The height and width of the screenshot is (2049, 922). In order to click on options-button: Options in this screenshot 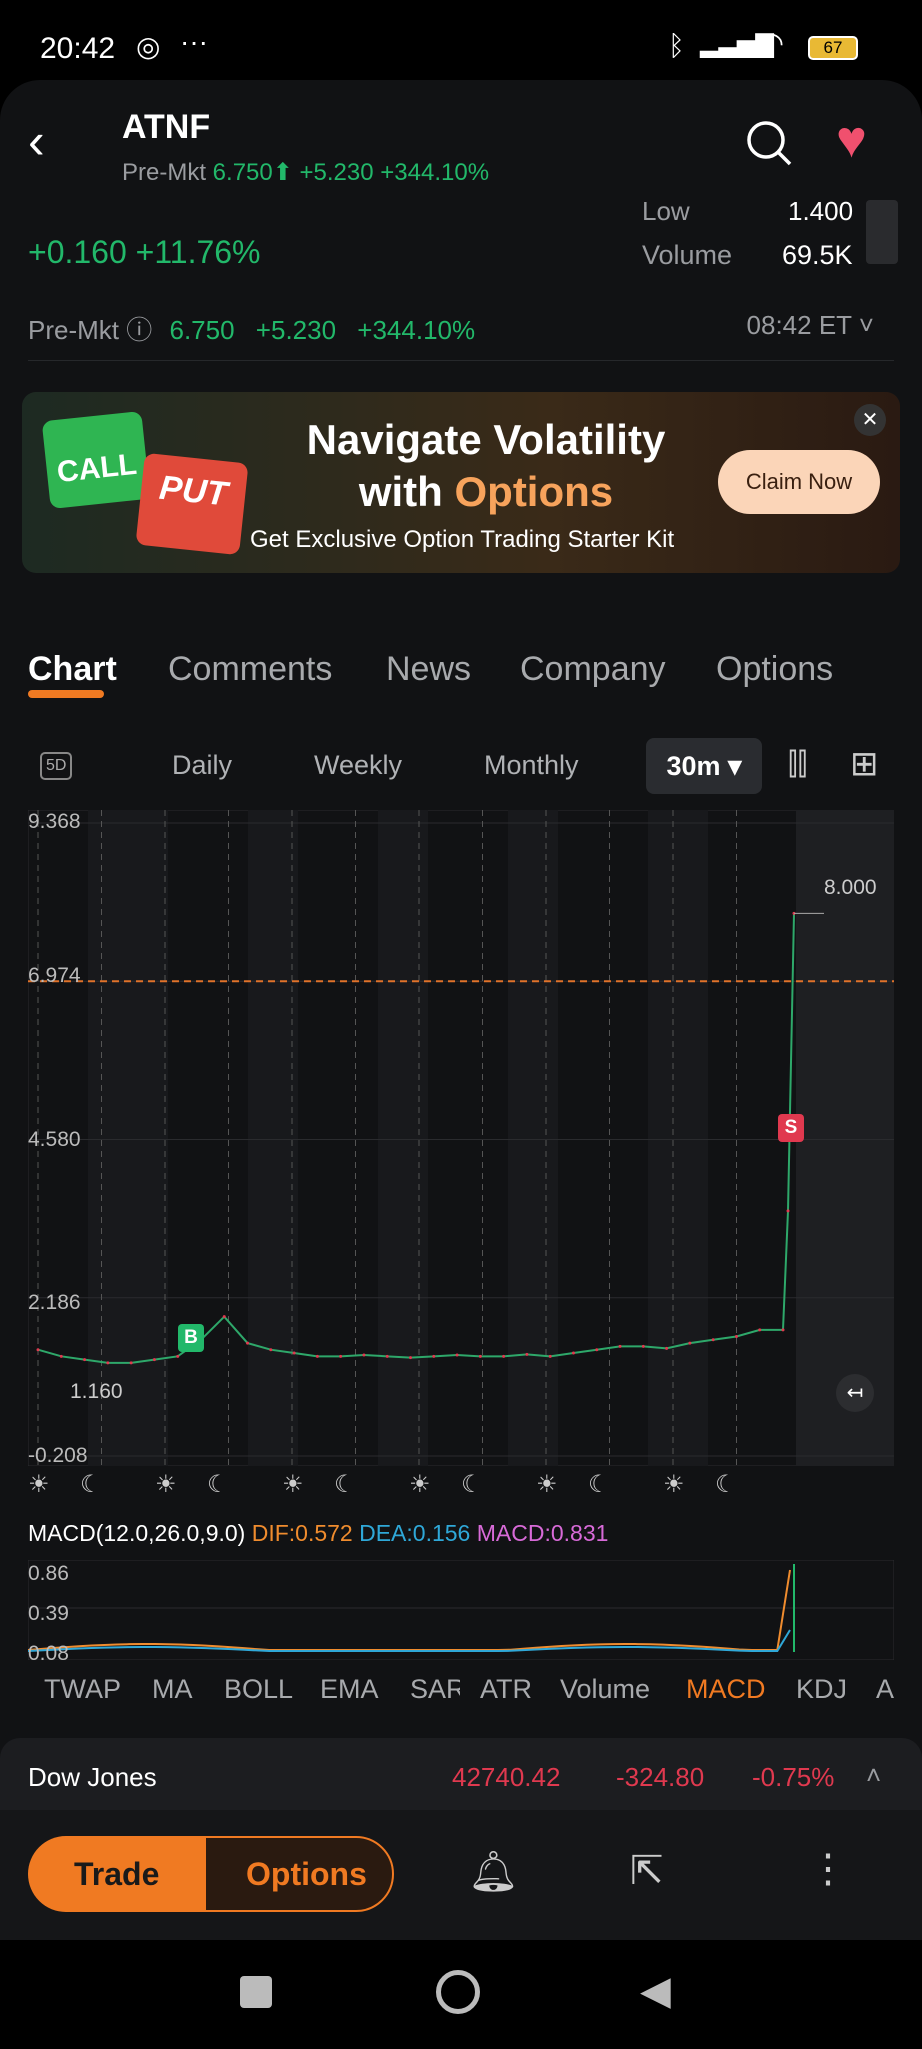, I will do `click(299, 1874)`.